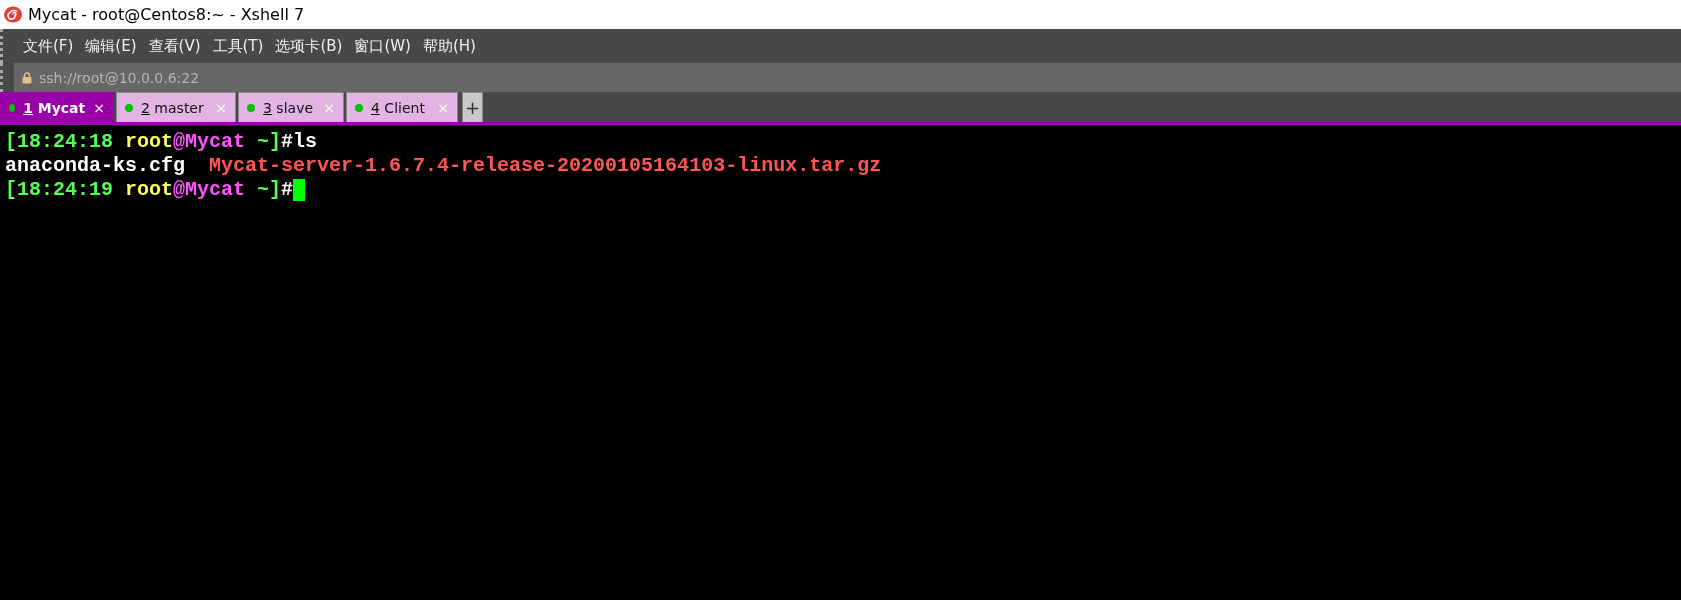  Describe the element at coordinates (545, 165) in the screenshot. I see `terminal-text: Mycat-server-1.6.7.4-release-20200105164103-linux.tar.gz` at that location.